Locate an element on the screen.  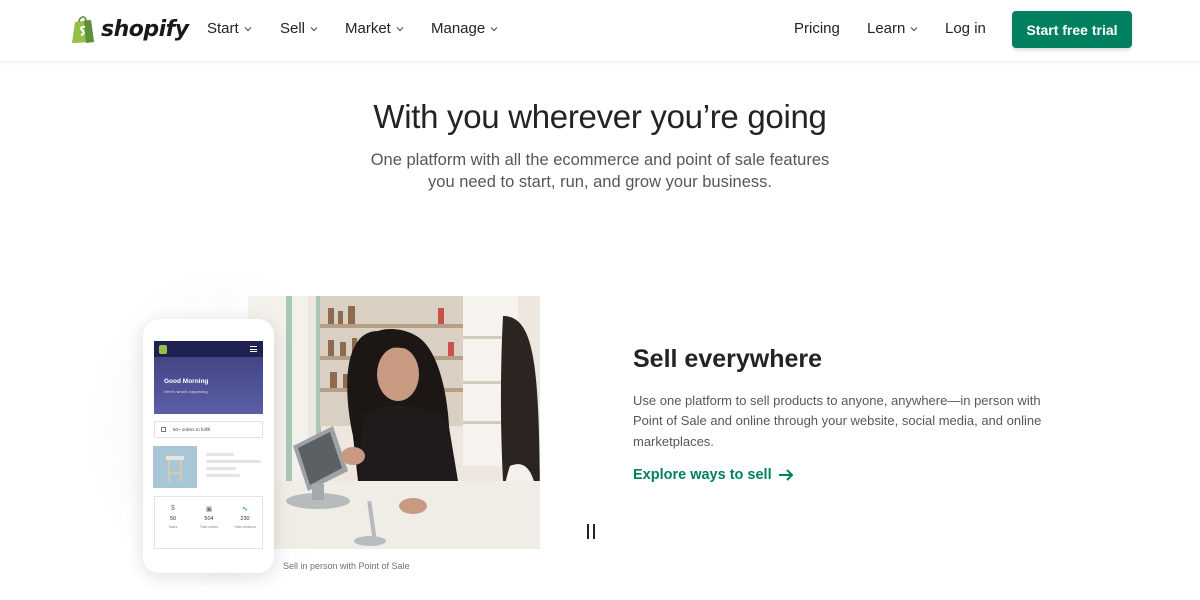
pause-icon-bar-left is located at coordinates (588, 531).